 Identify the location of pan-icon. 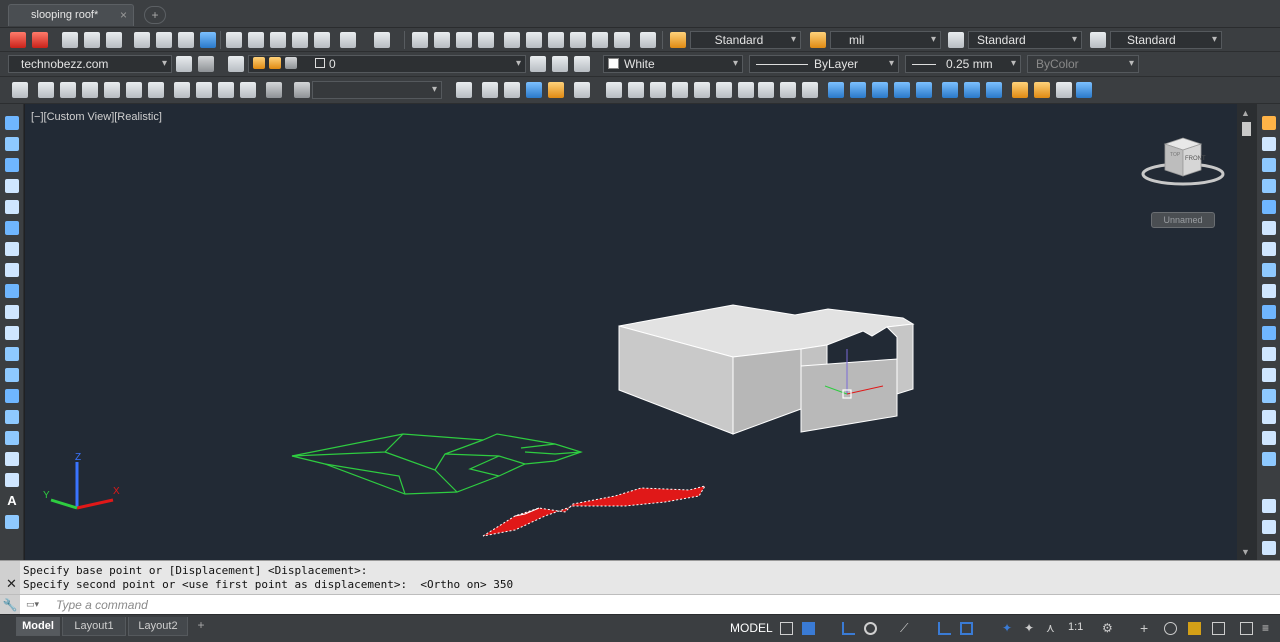
(420, 40).